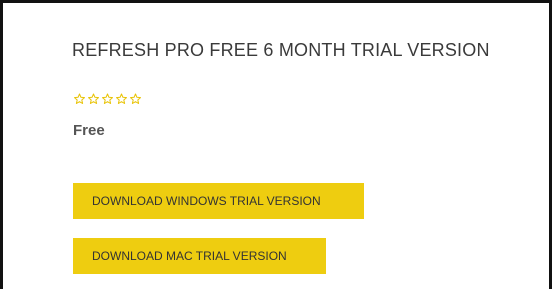 This screenshot has height=289, width=552. What do you see at coordinates (281, 50) in the screenshot?
I see `product-title: REFRESH PRO FREE 6 MONTH TRIAL VERSION` at bounding box center [281, 50].